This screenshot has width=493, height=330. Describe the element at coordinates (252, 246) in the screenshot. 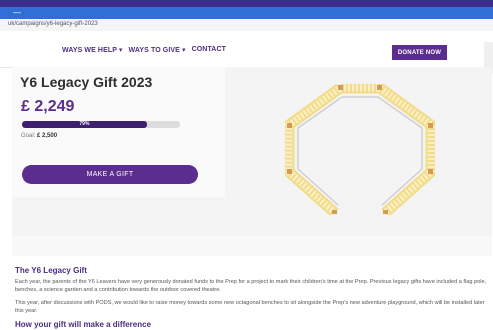

I see `section-divider` at that location.